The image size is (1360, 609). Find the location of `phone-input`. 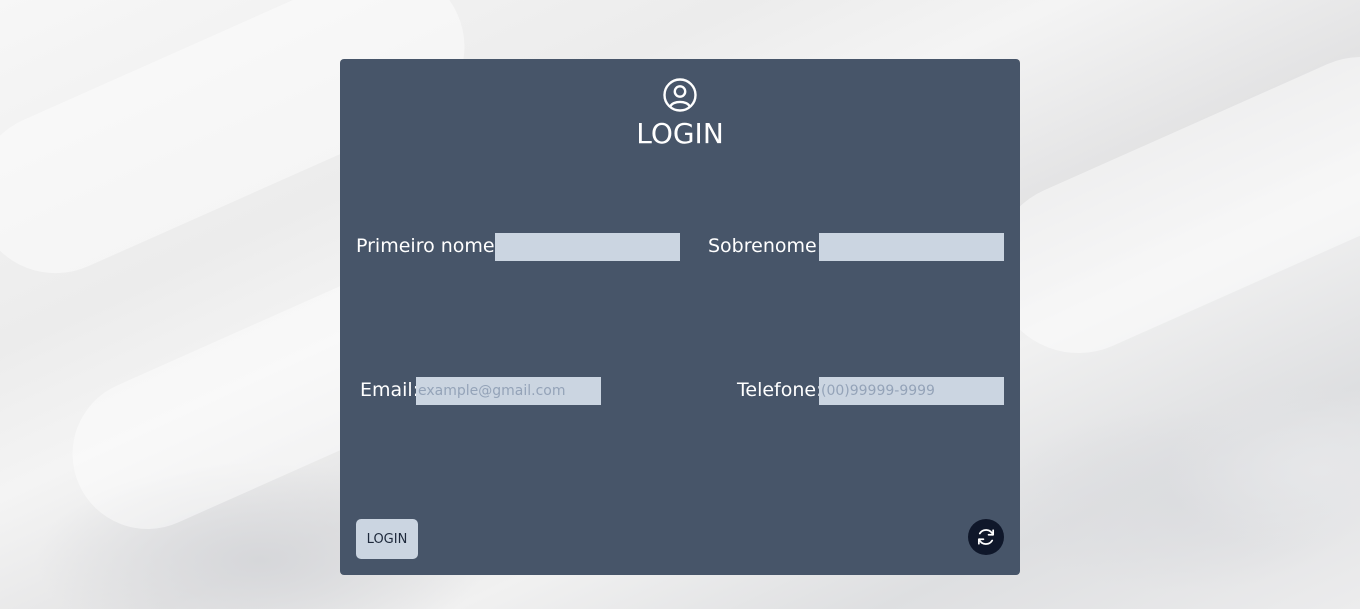

phone-input is located at coordinates (911, 391).